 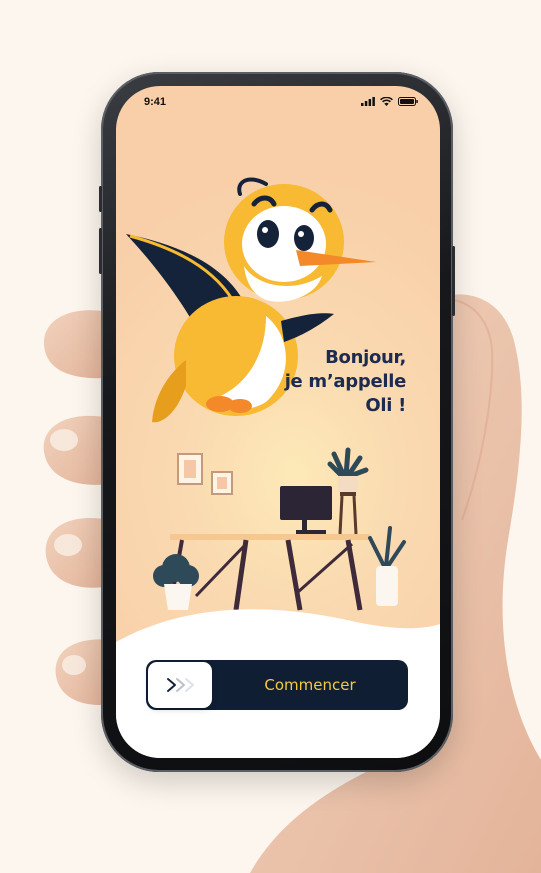 I want to click on wifi-icon, so click(x=386, y=101).